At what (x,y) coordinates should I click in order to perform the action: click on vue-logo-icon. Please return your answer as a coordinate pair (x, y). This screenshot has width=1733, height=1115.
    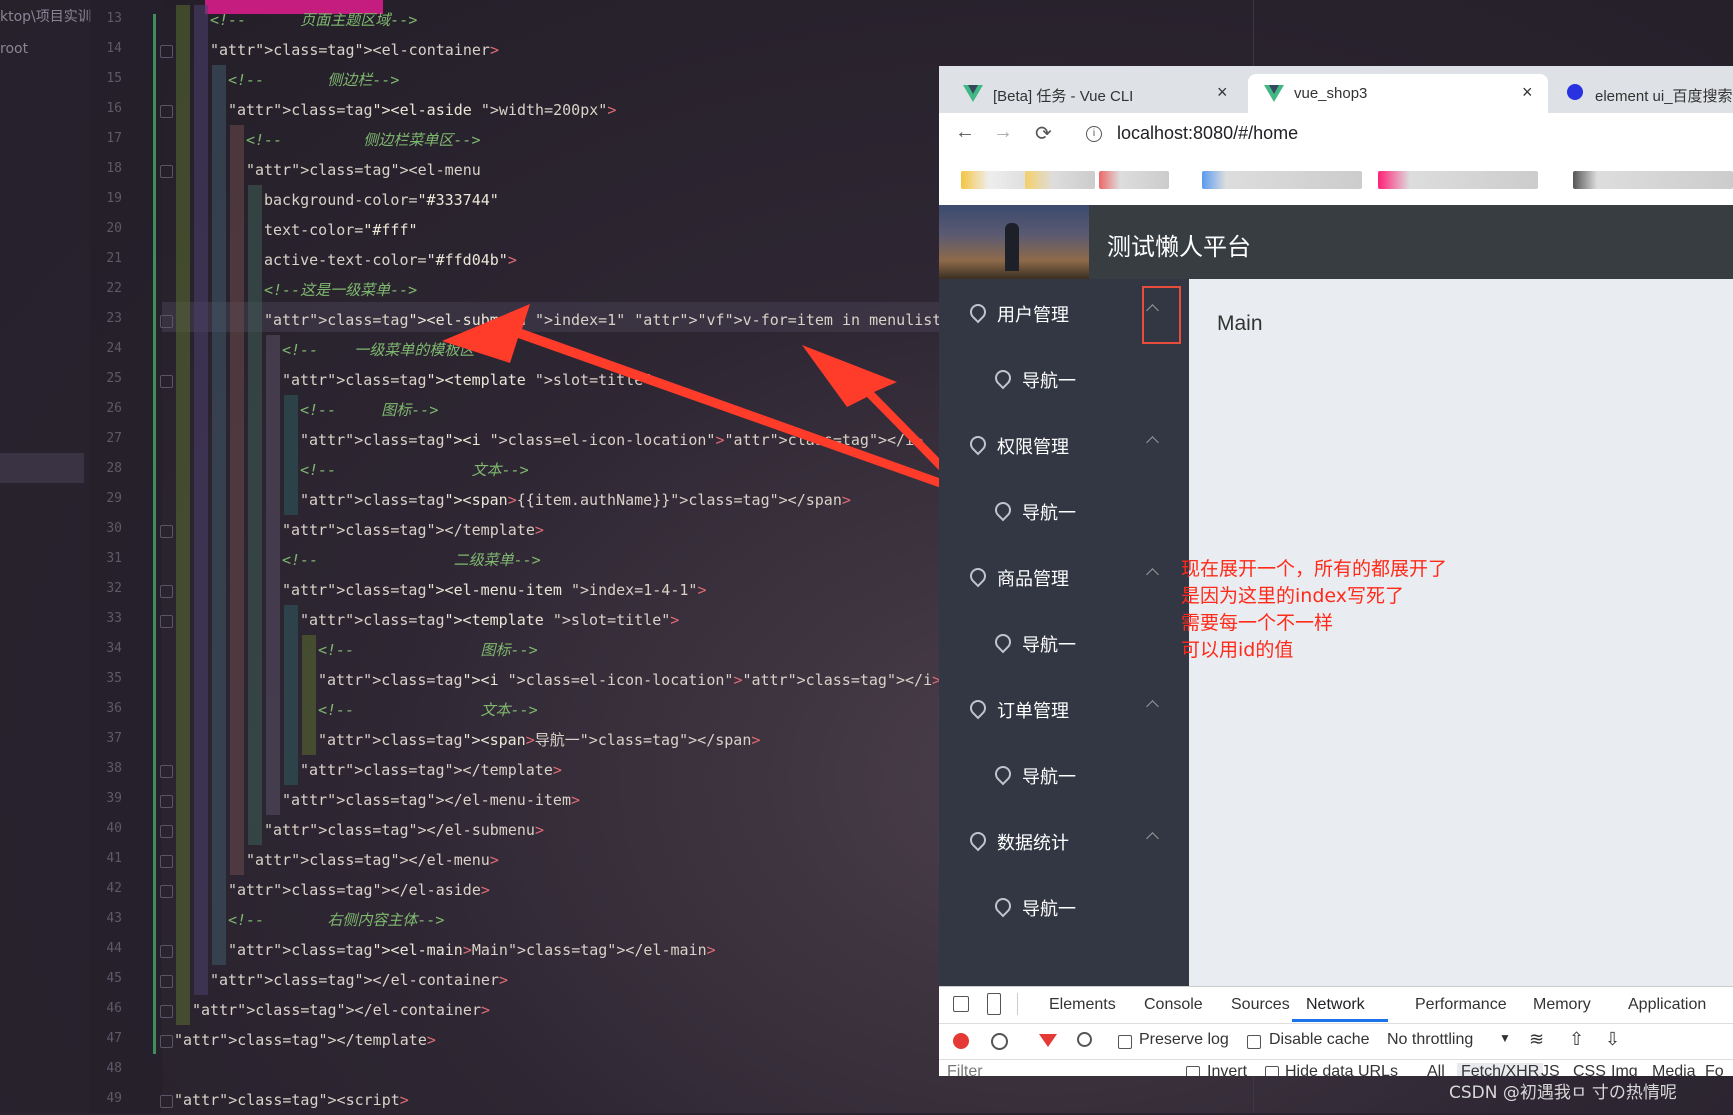
    Looking at the image, I should click on (1274, 93).